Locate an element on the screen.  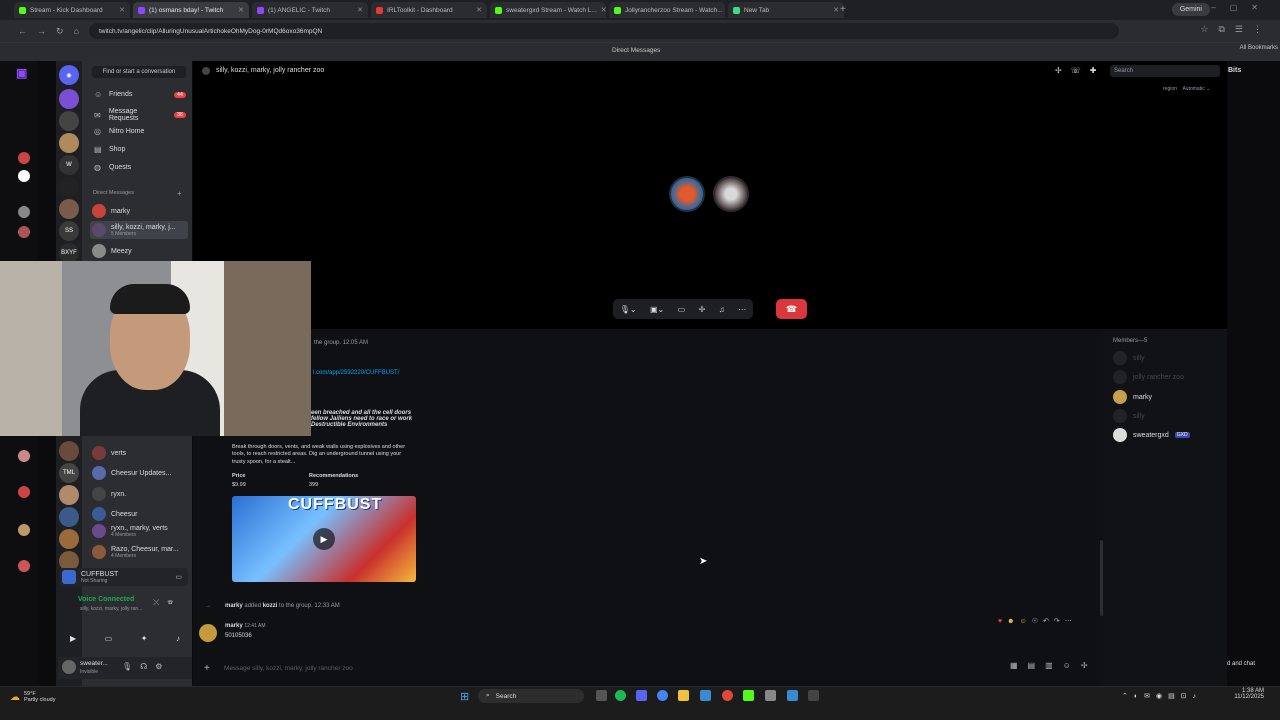
file-explorer-icon is located at coordinates (683, 695).